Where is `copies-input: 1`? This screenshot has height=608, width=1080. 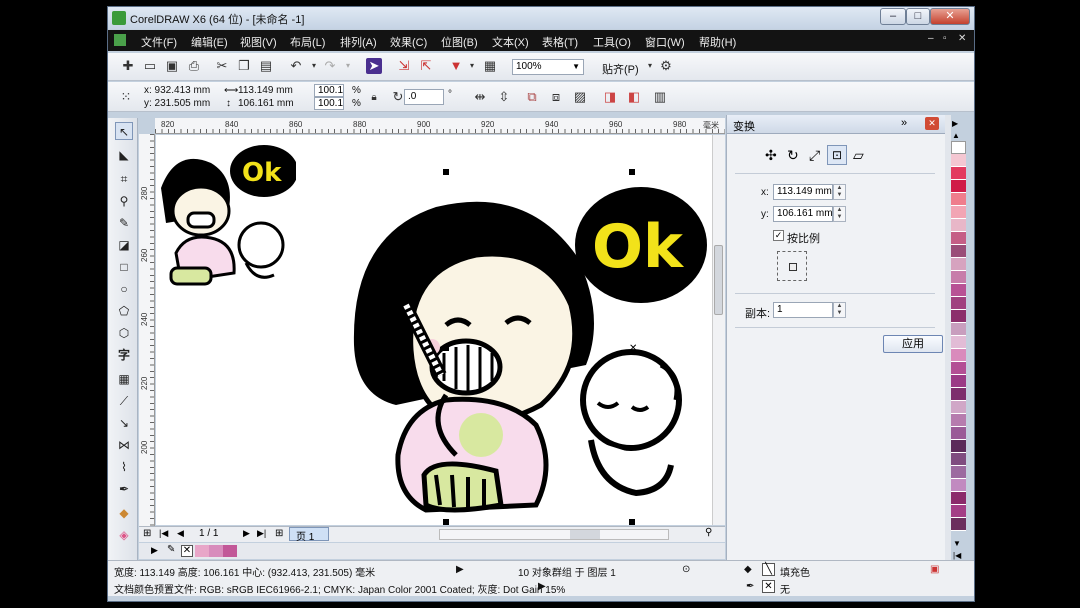 copies-input: 1 is located at coordinates (803, 310).